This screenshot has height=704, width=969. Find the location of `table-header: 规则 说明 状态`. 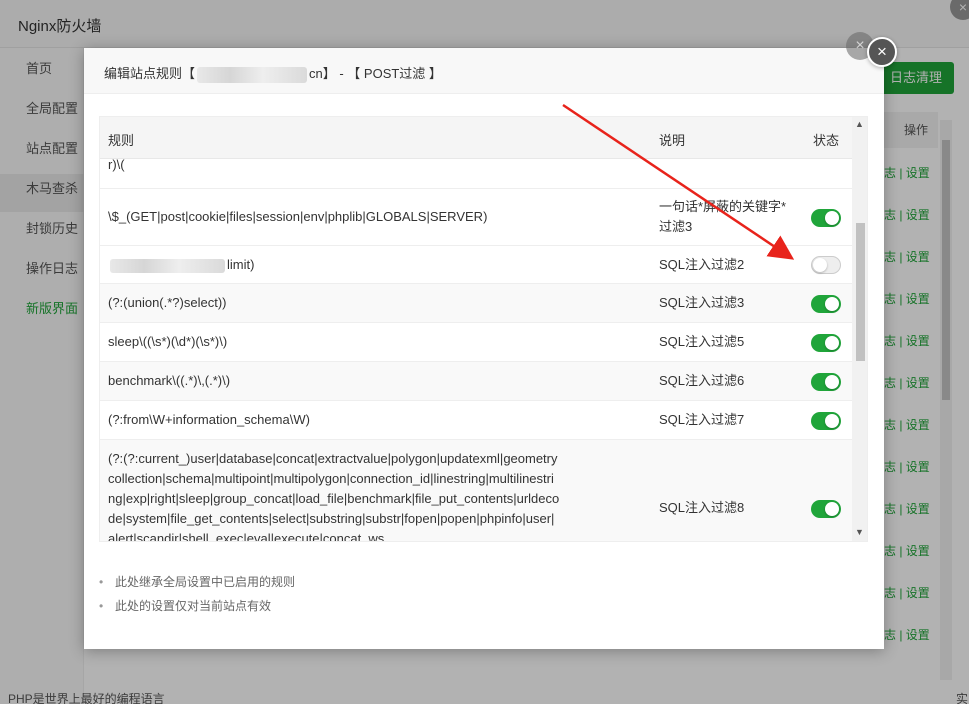

table-header: 规则 说明 状态 is located at coordinates (476, 138).